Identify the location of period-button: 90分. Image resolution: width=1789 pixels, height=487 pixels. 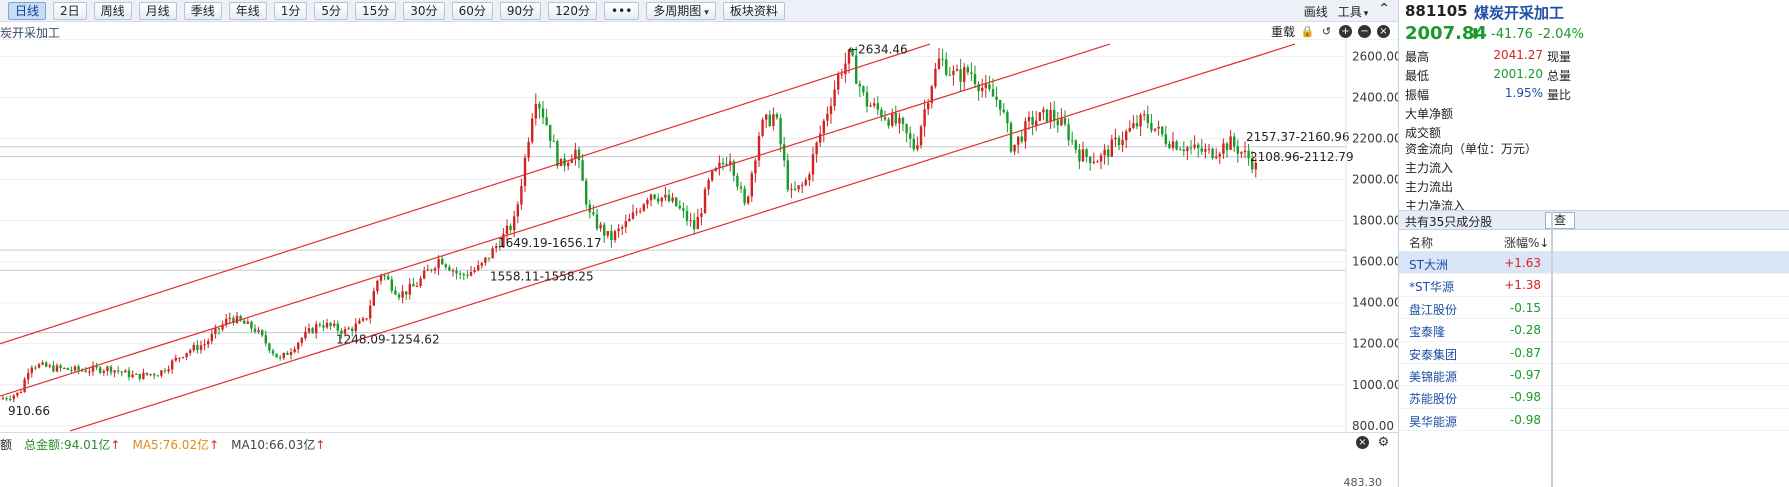
(520, 11).